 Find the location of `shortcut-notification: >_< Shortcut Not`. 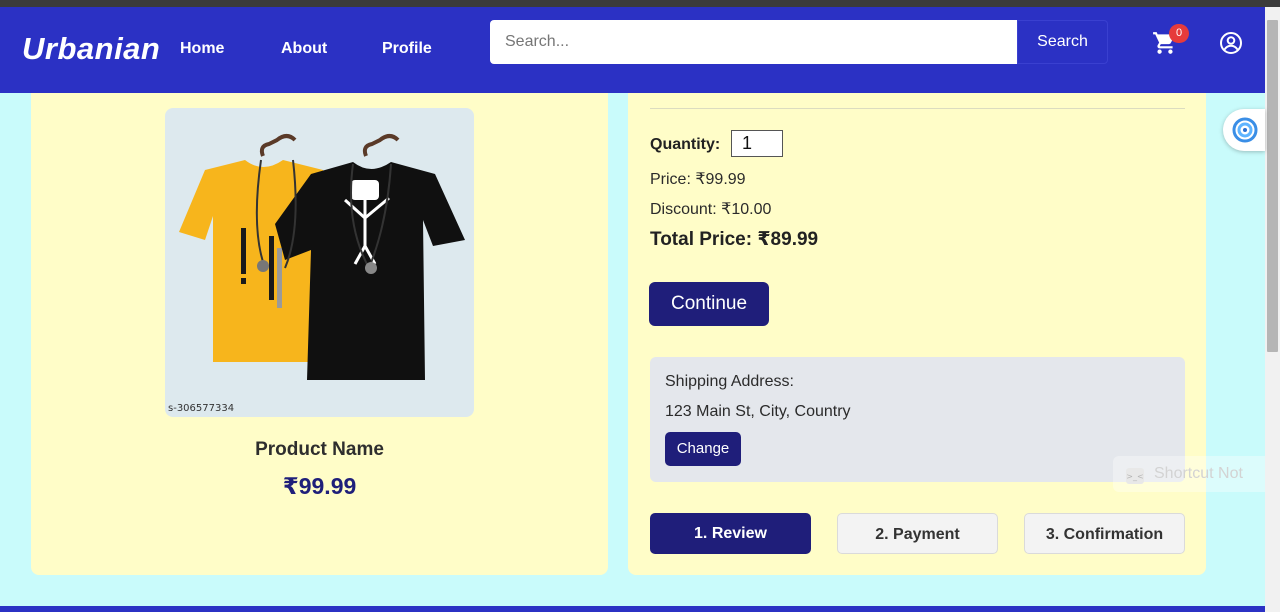

shortcut-notification: >_< Shortcut Not is located at coordinates (1189, 474).